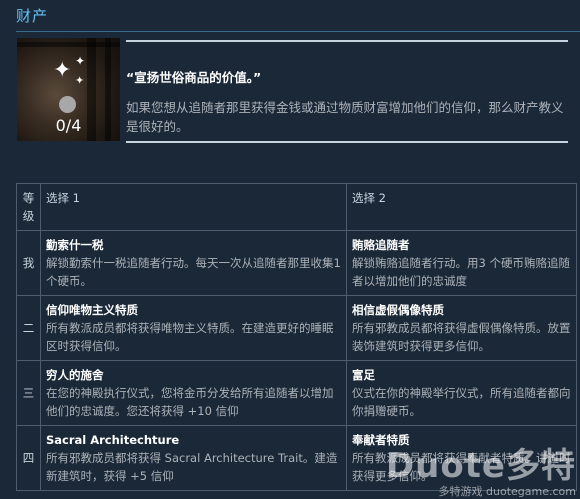 The width and height of the screenshot is (580, 499). What do you see at coordinates (67, 104) in the screenshot?
I see `coin-dot-icon` at bounding box center [67, 104].